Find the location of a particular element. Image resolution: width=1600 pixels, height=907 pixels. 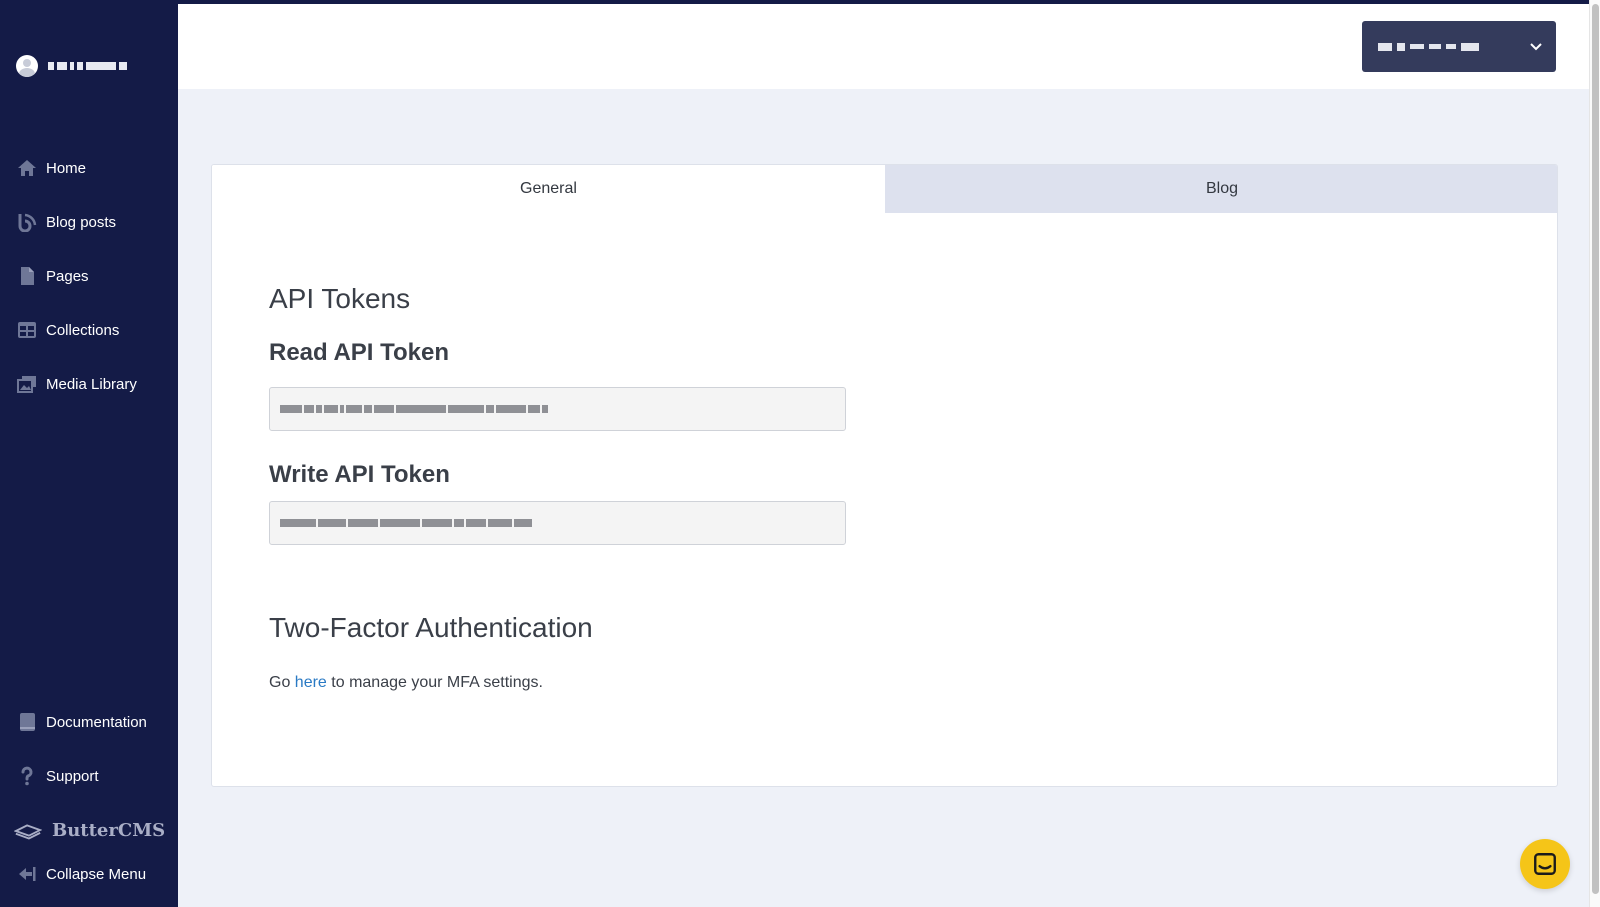

organization-dropdown is located at coordinates (1459, 46).